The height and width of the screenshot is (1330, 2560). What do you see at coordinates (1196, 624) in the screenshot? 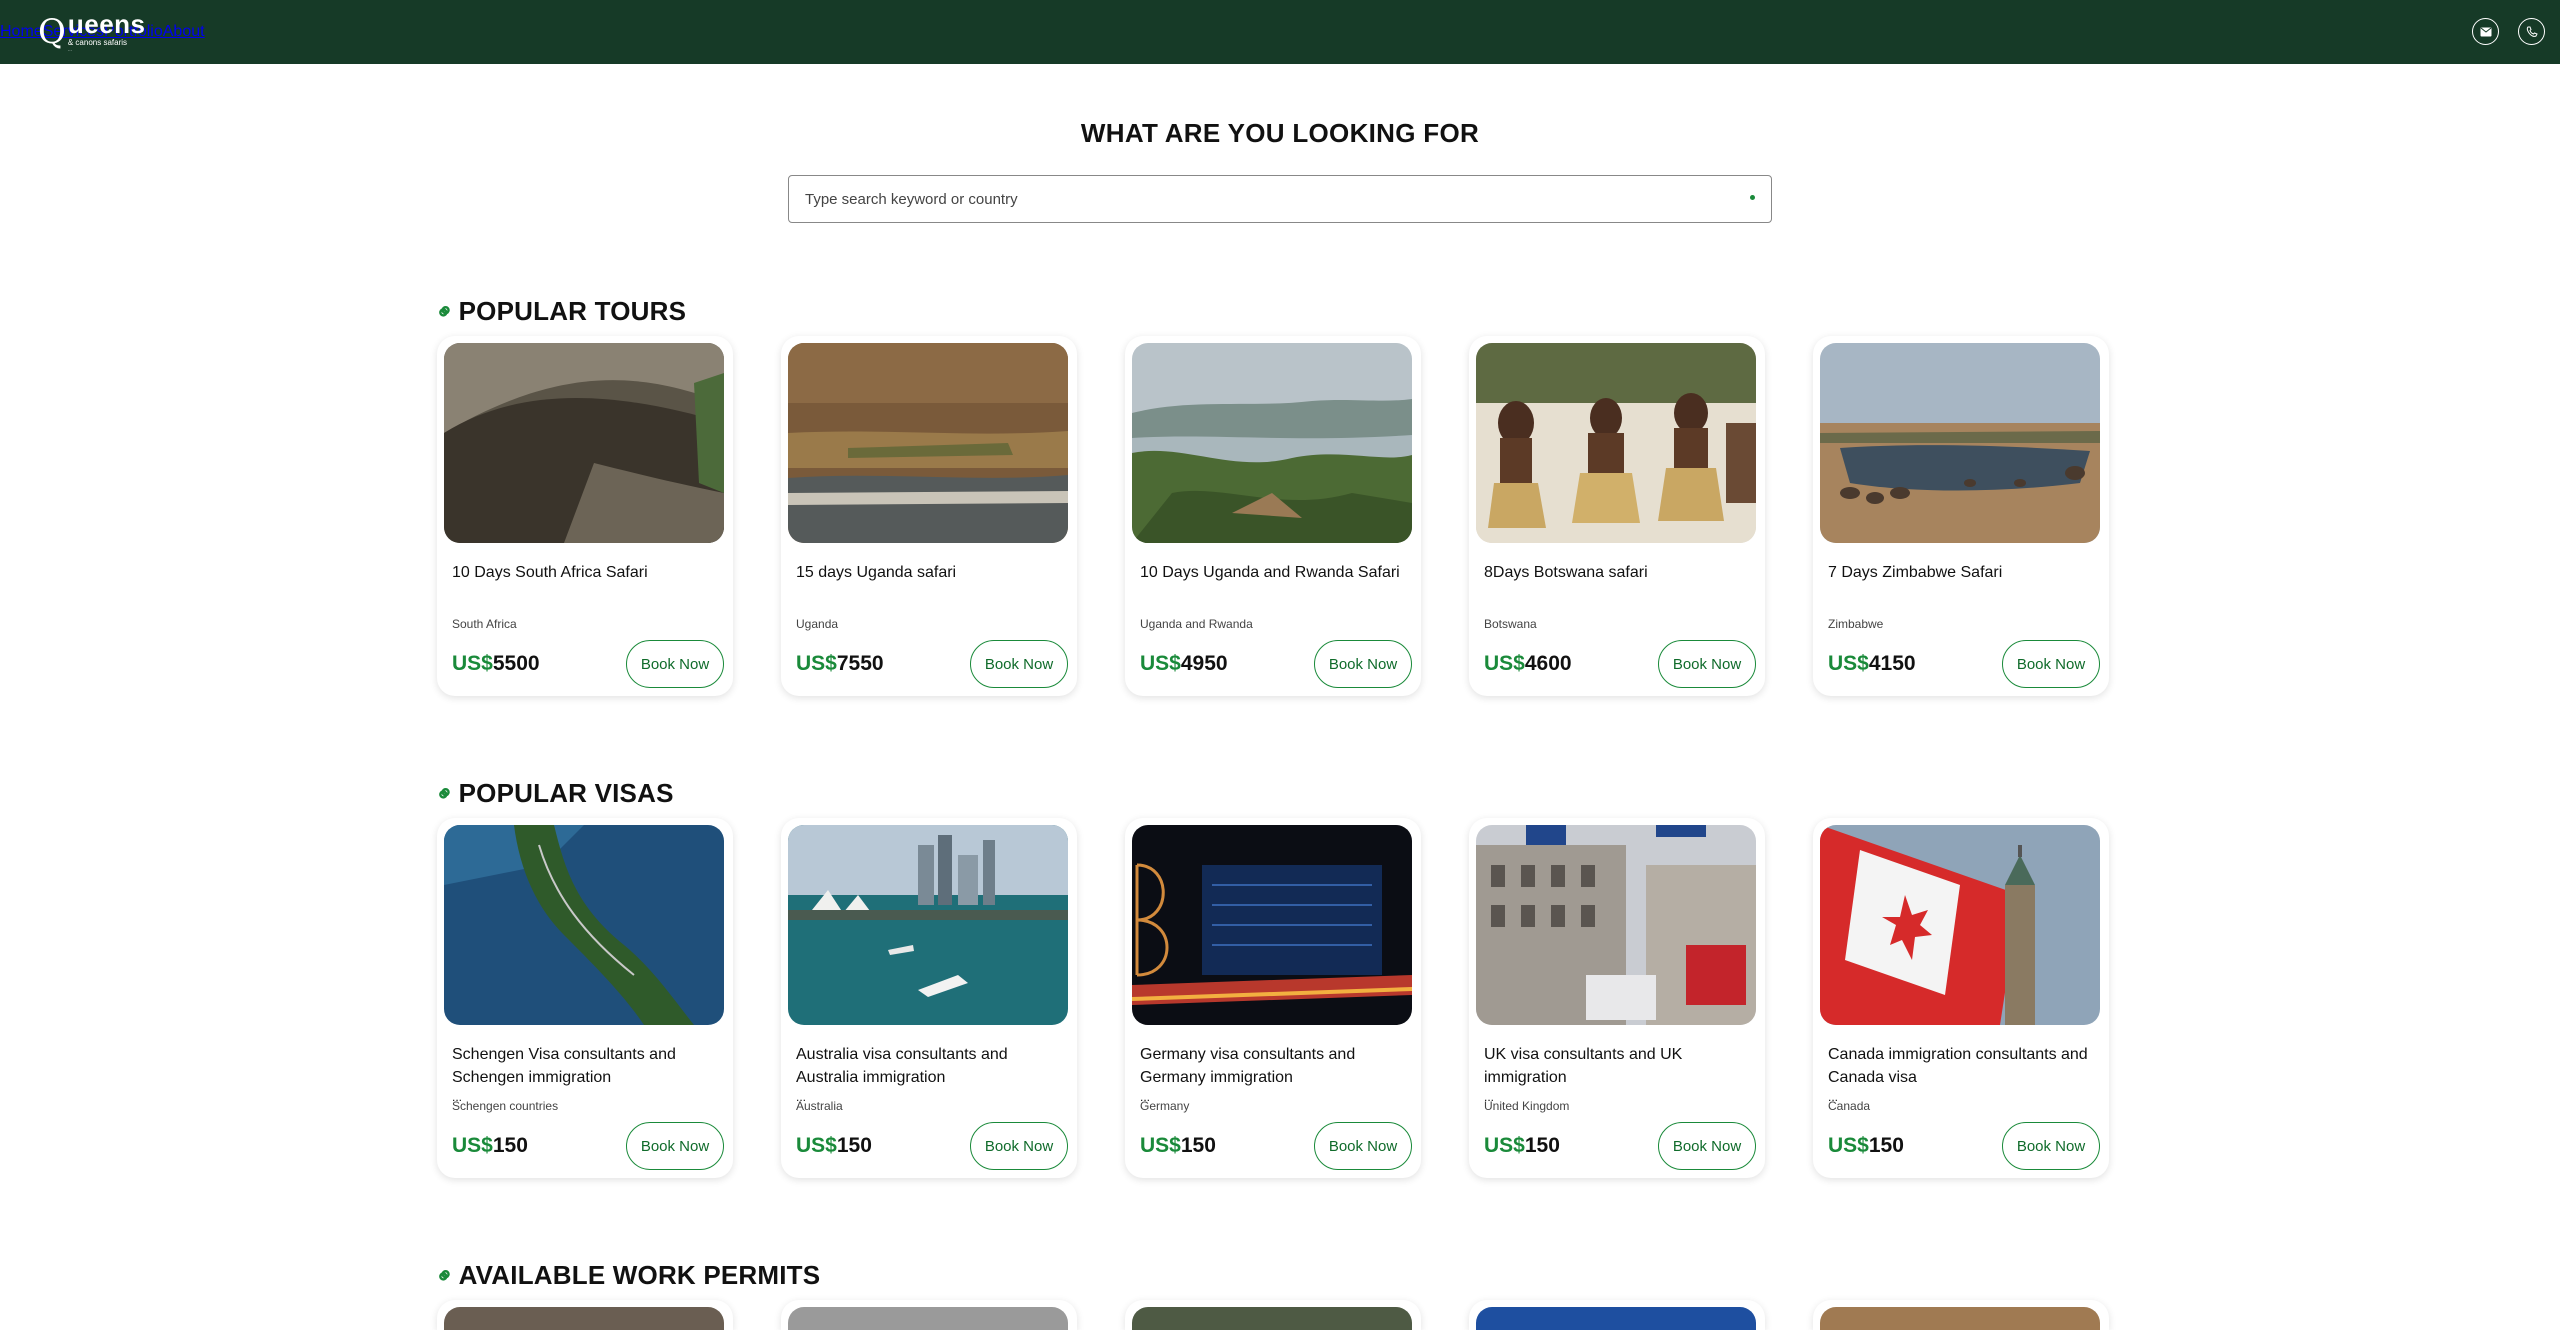
I see `tour-country: Uganda and Rwanda` at bounding box center [1196, 624].